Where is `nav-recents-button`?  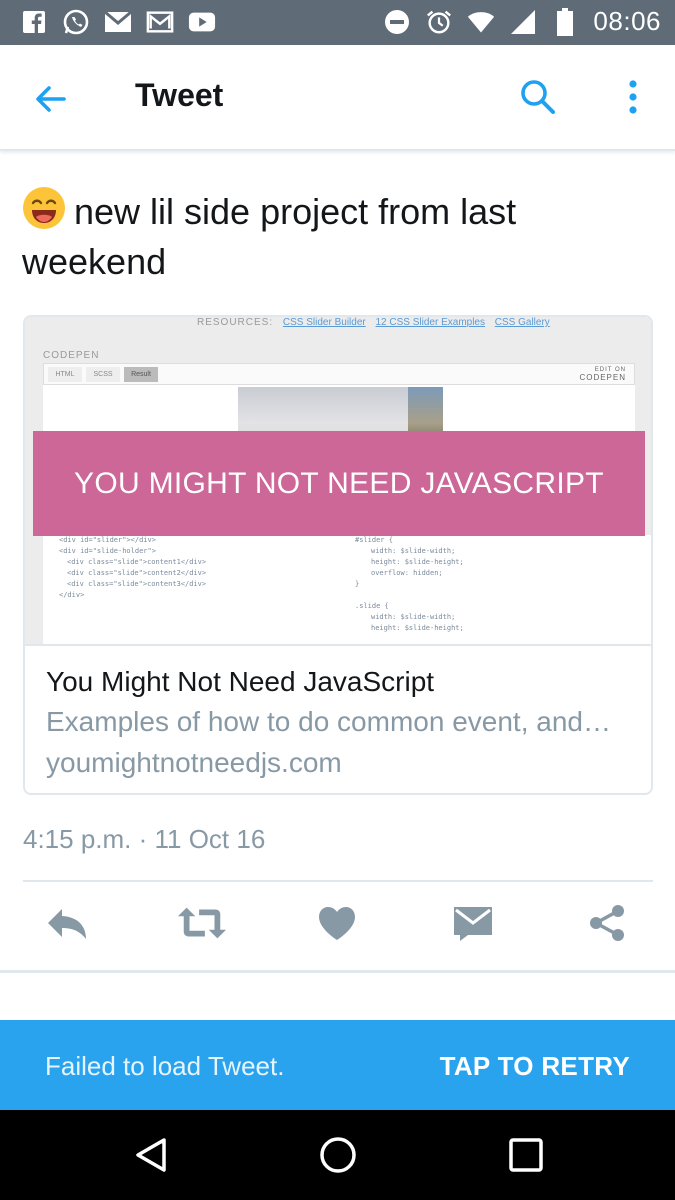 nav-recents-button is located at coordinates (526, 1155).